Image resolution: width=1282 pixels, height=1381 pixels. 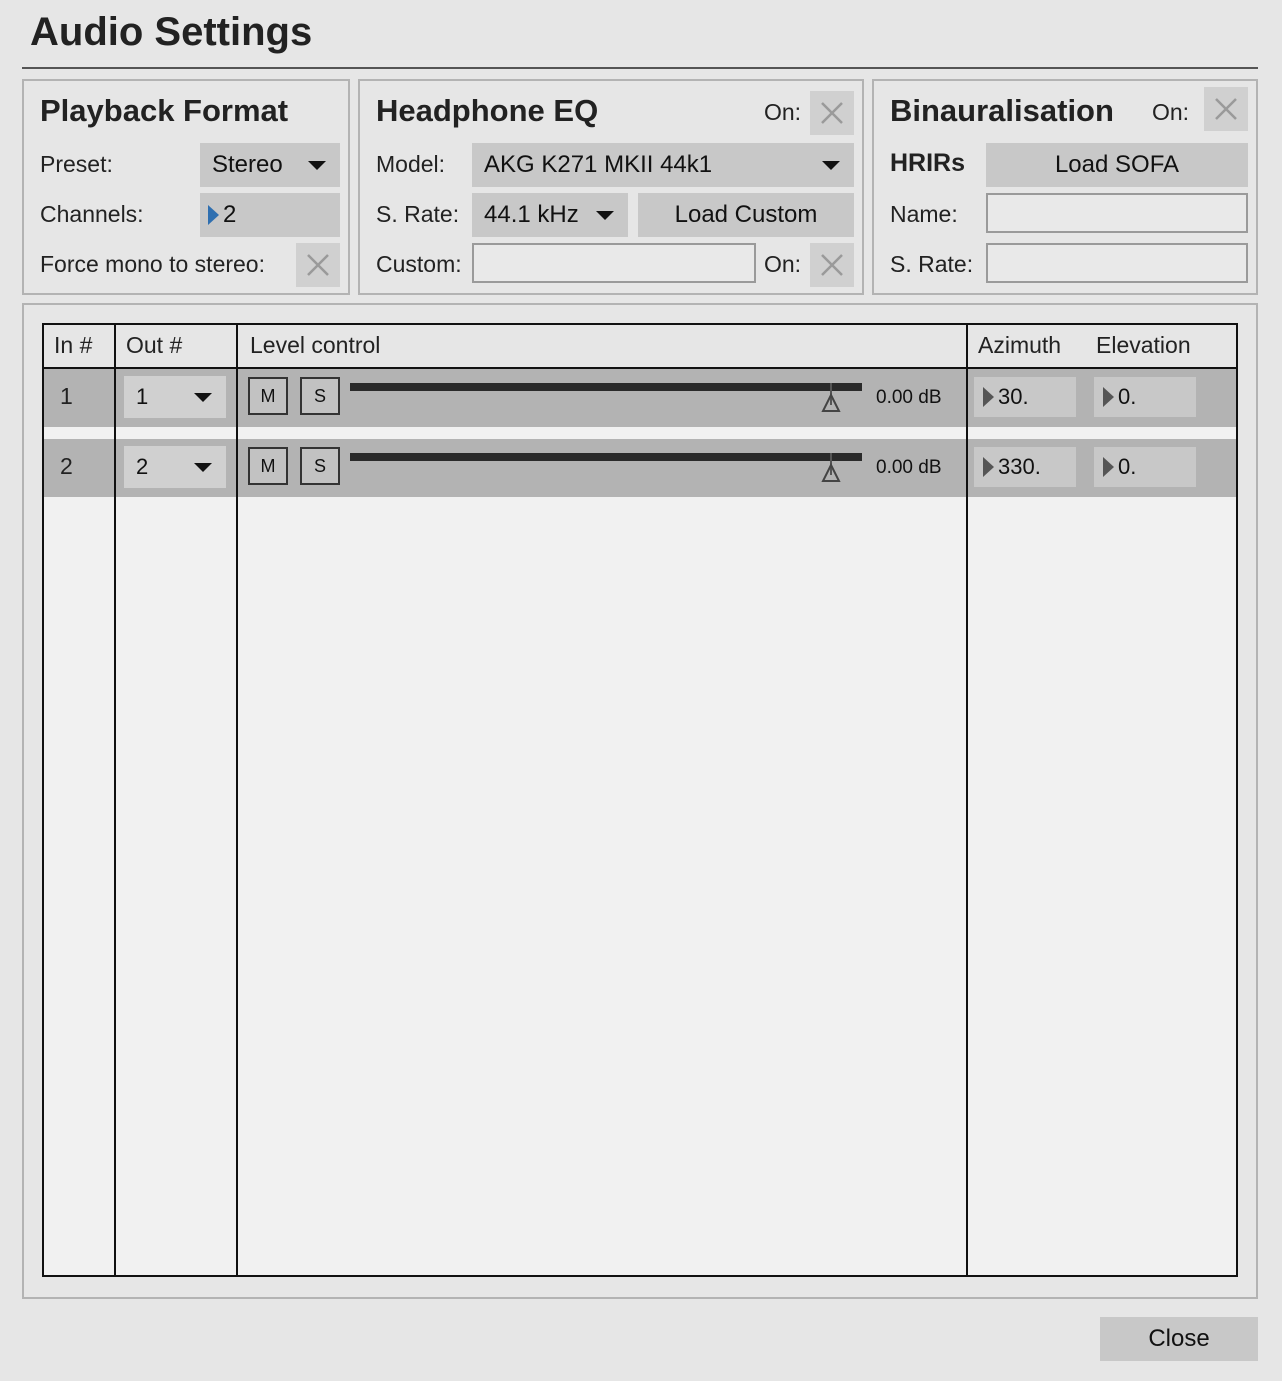 What do you see at coordinates (783, 264) in the screenshot?
I see `custom-on-label: On:` at bounding box center [783, 264].